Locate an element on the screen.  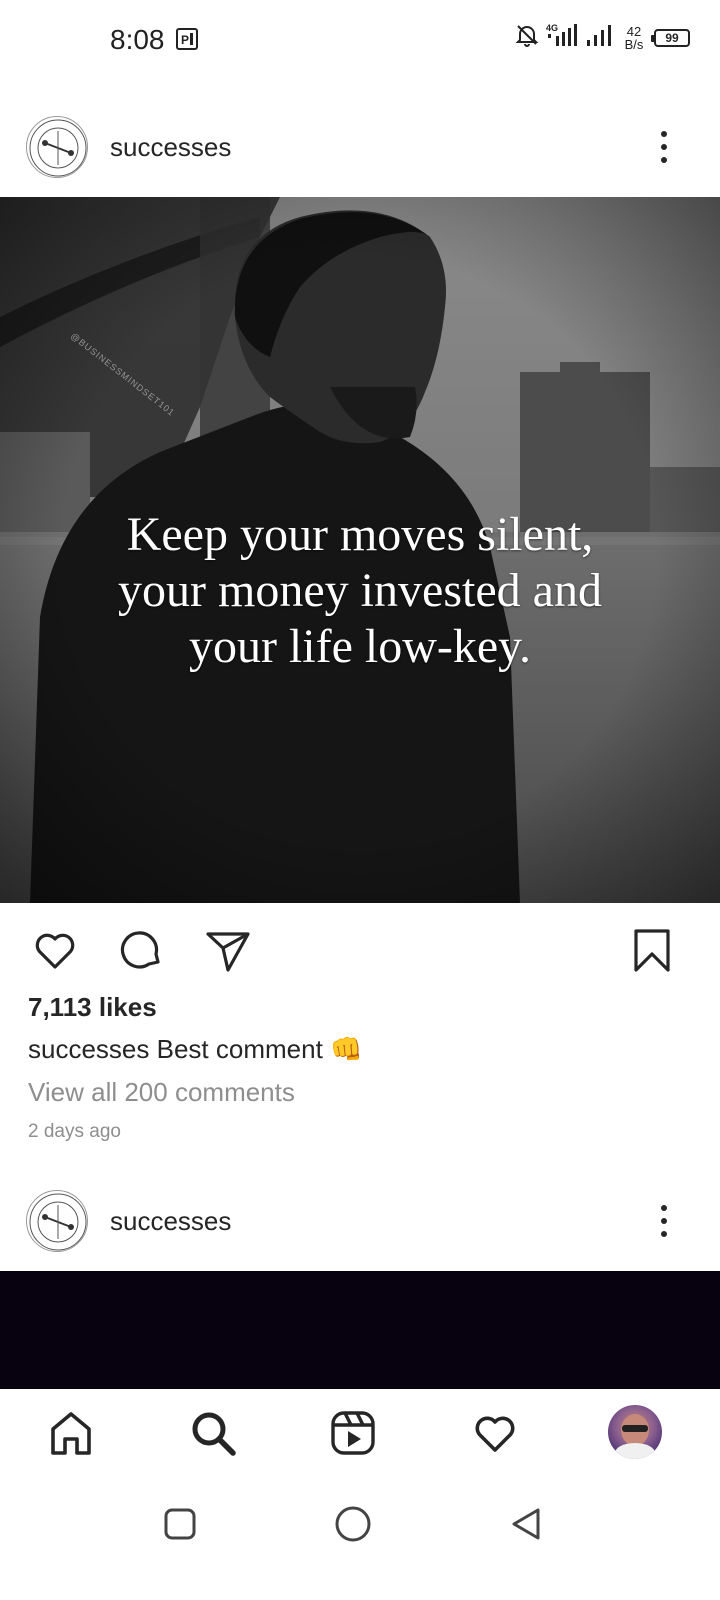
search-icon is located at coordinates (213, 1433).